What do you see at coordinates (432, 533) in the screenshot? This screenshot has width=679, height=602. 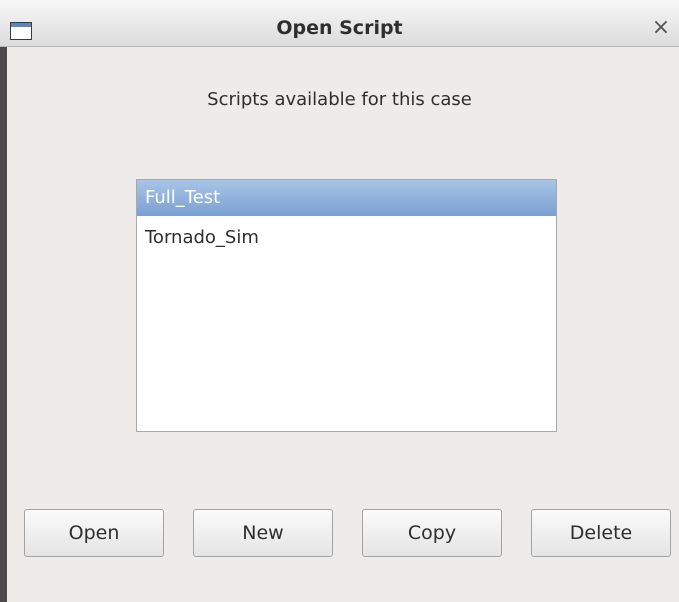 I see `copy-button: Copy` at bounding box center [432, 533].